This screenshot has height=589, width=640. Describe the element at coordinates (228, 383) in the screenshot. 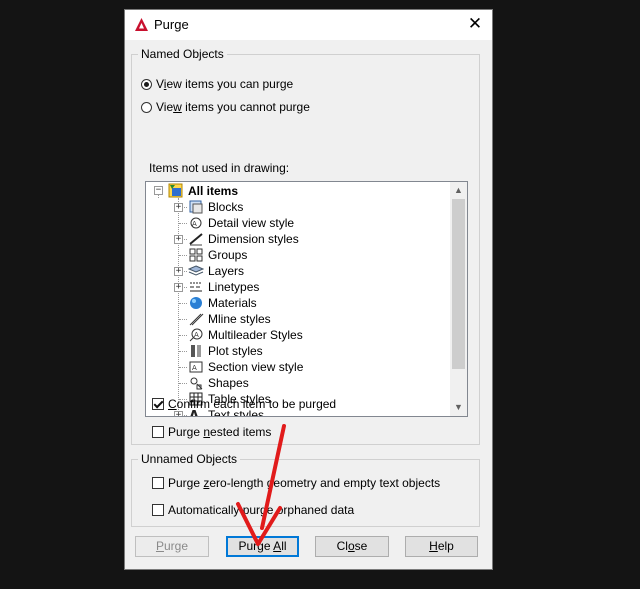

I see `tree-item-label: Shapes` at that location.